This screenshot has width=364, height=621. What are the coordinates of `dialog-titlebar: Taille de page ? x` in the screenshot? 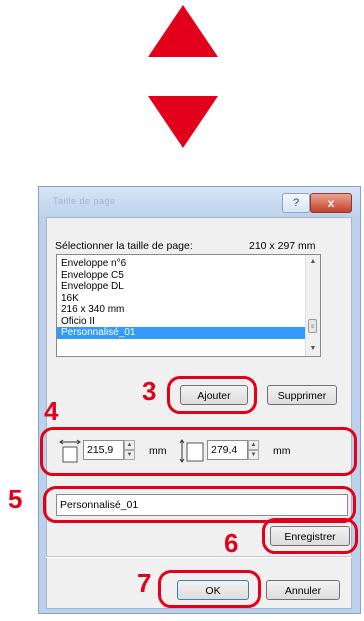 It's located at (199, 202).